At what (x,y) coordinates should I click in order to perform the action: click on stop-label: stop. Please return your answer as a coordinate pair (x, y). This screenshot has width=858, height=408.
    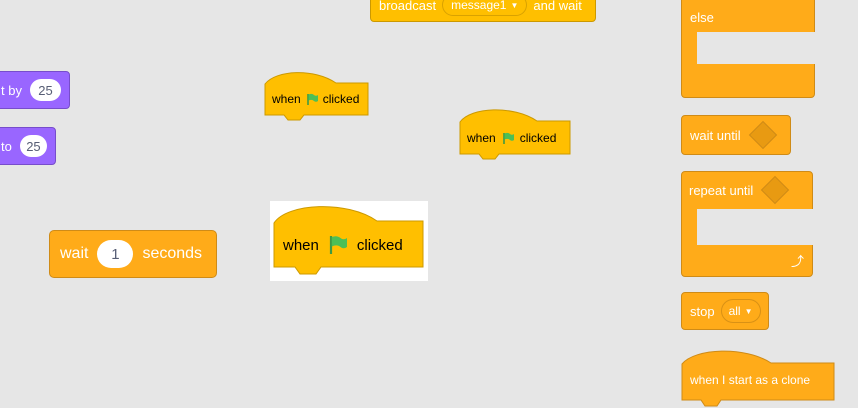
    Looking at the image, I should click on (702, 311).